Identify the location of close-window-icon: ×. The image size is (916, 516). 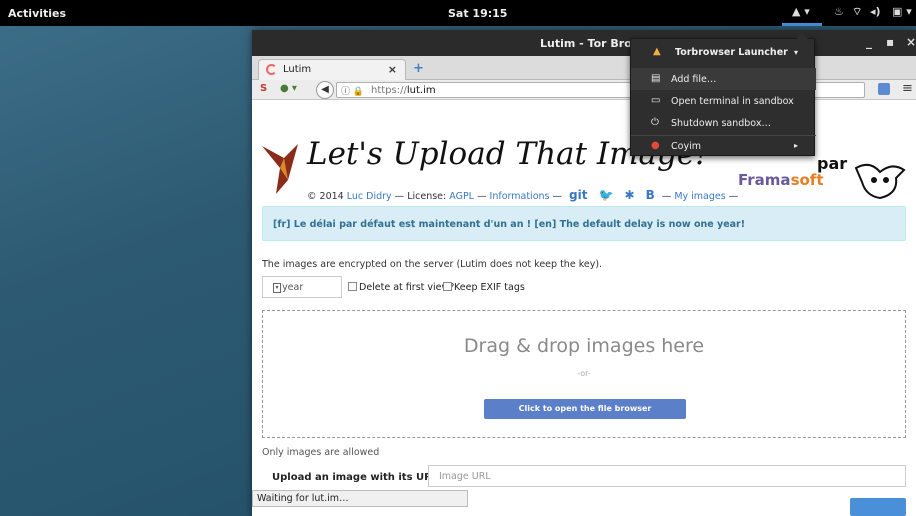
(911, 42).